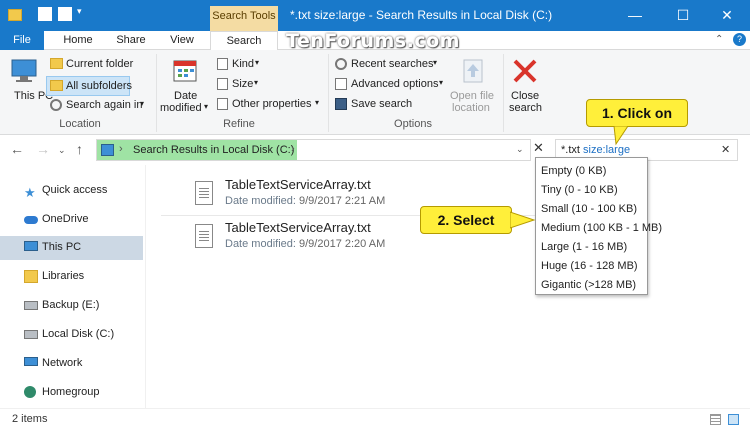 This screenshot has width=750, height=430. What do you see at coordinates (572, 150) in the screenshot?
I see `search-query-text: *.txt` at bounding box center [572, 150].